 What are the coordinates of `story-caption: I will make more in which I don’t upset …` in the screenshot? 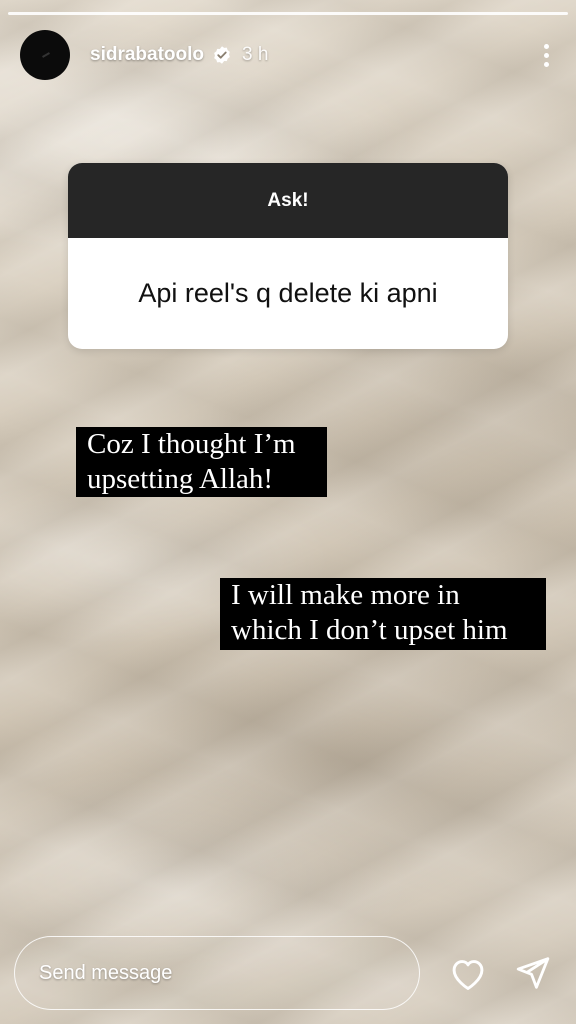 It's located at (383, 614).